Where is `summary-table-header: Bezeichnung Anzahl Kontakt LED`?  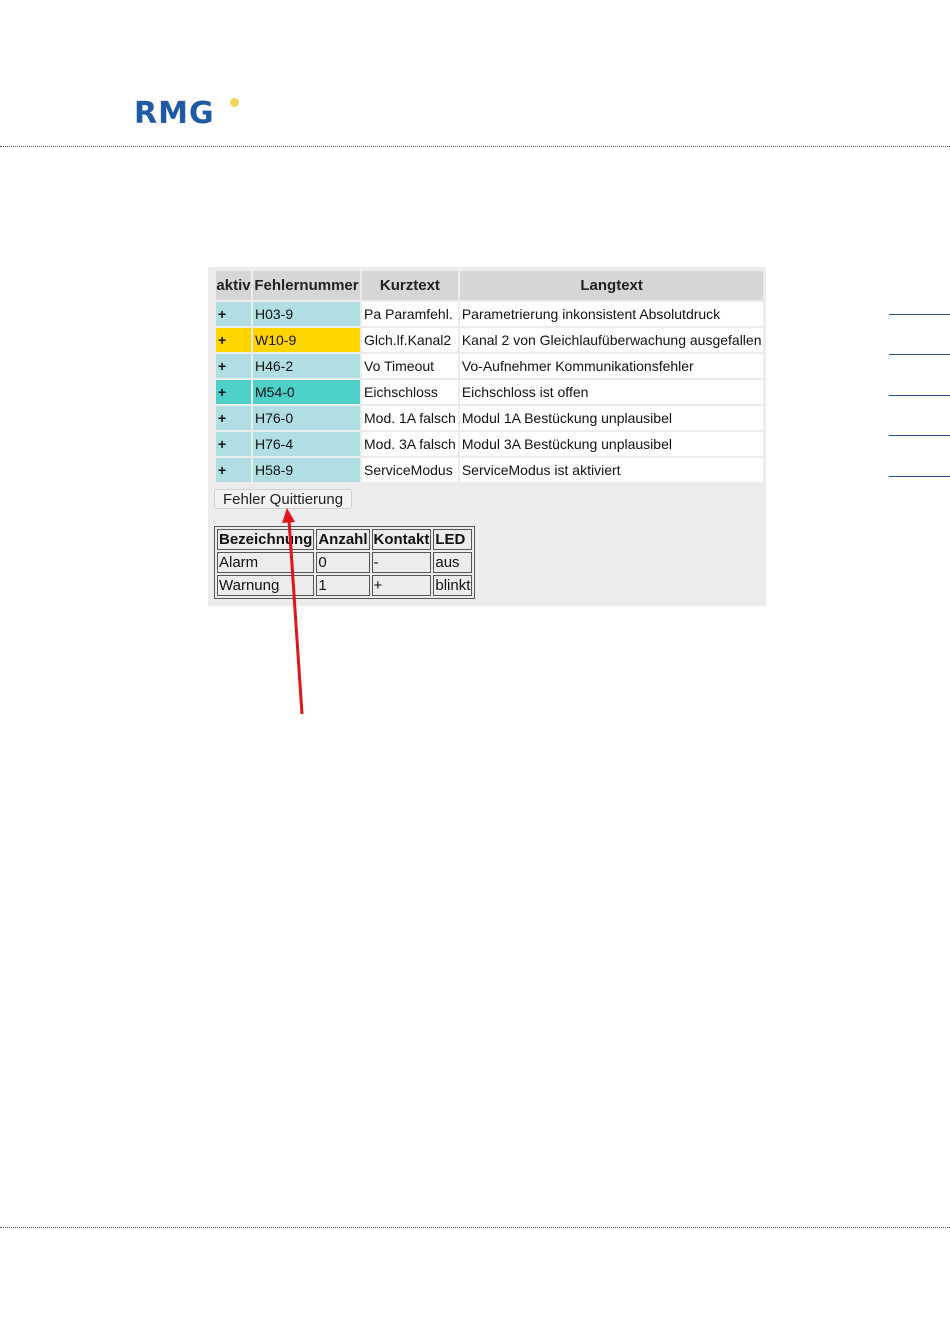 summary-table-header: Bezeichnung Anzahl Kontakt LED is located at coordinates (345, 539).